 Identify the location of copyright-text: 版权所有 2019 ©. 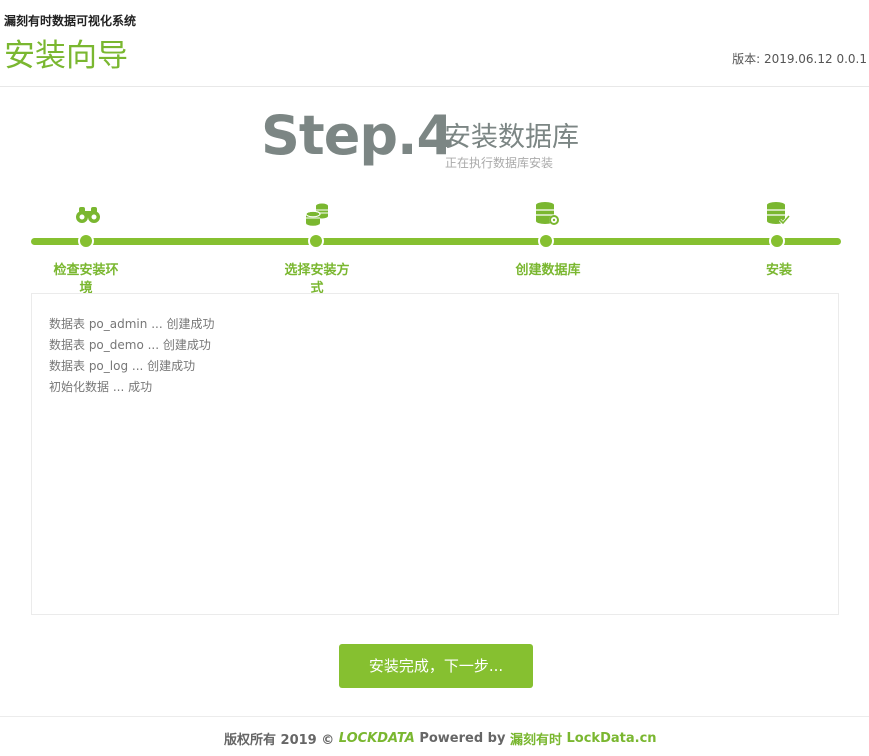
(279, 740).